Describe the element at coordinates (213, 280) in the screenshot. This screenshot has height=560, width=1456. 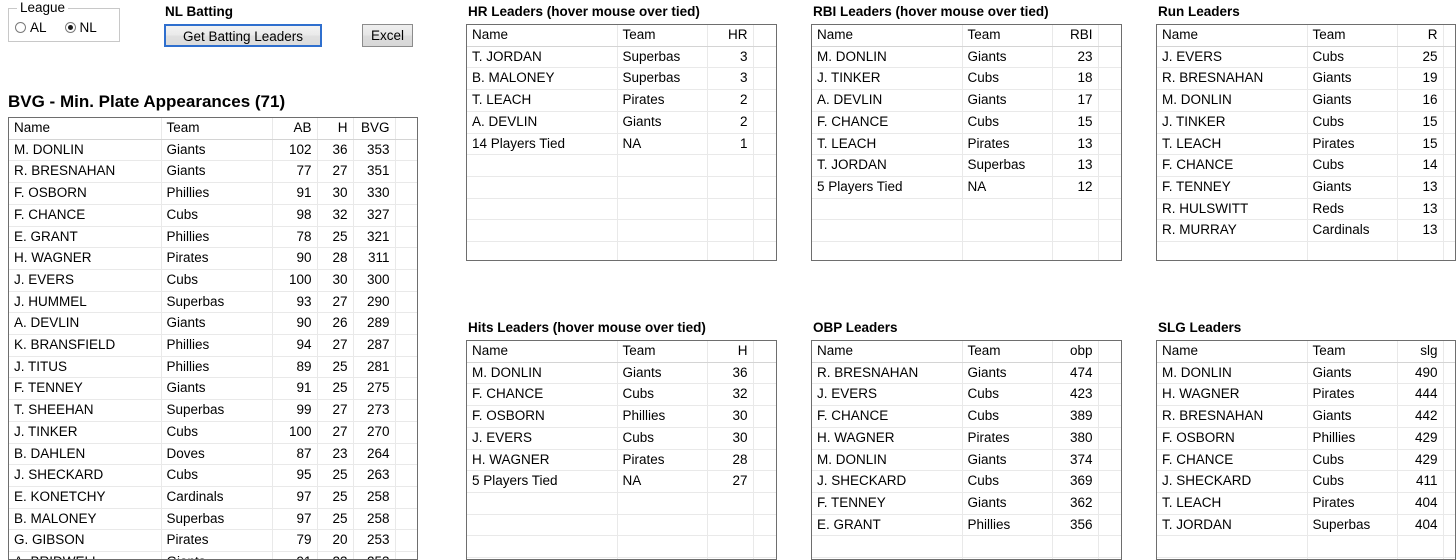
I see `table-row: J. EVERS Cubs 100 30 300` at that location.